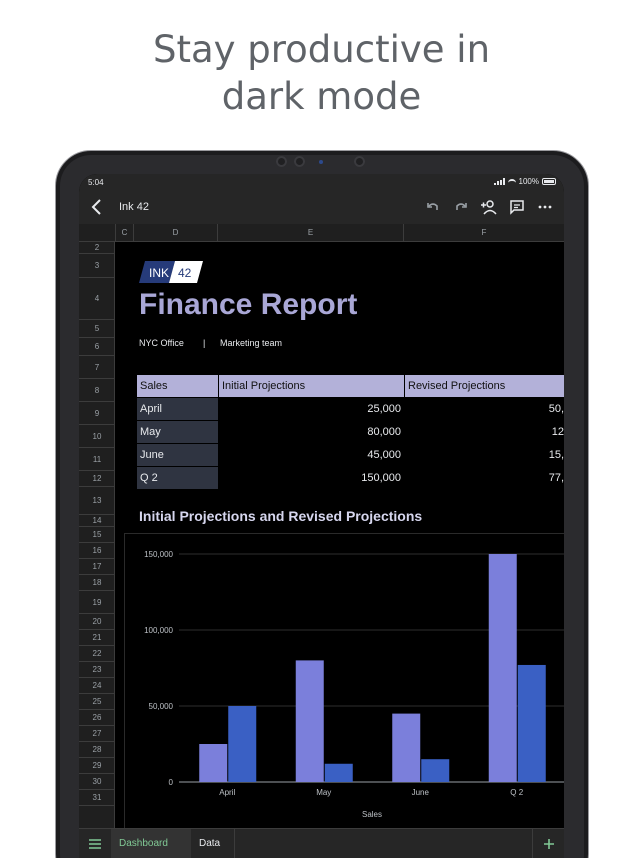  I want to click on row-header-cell: 9, so click(97, 413).